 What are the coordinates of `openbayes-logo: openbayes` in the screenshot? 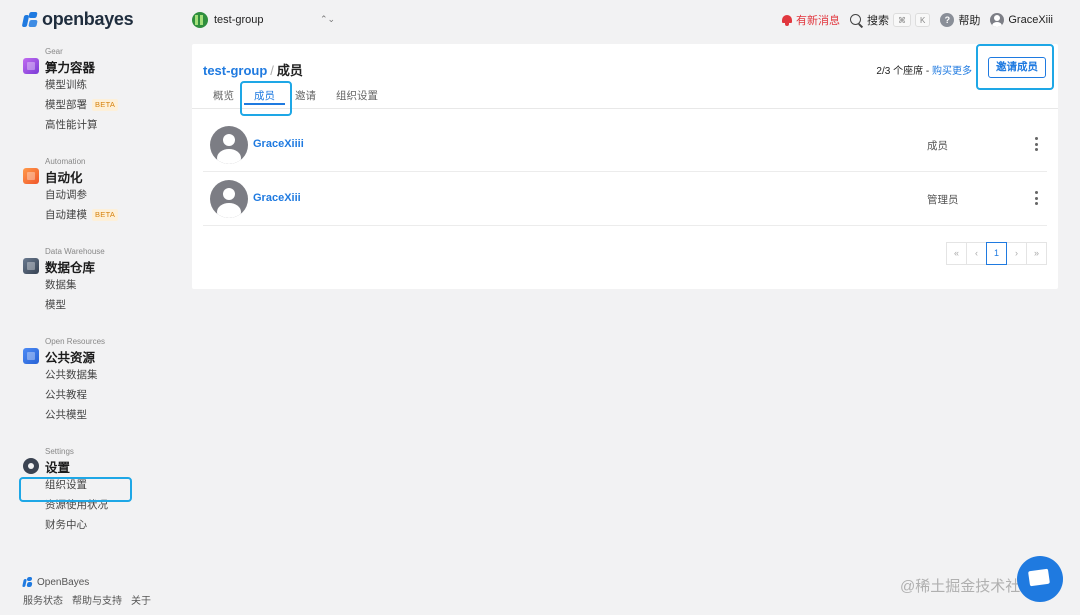 It's located at (77, 19).